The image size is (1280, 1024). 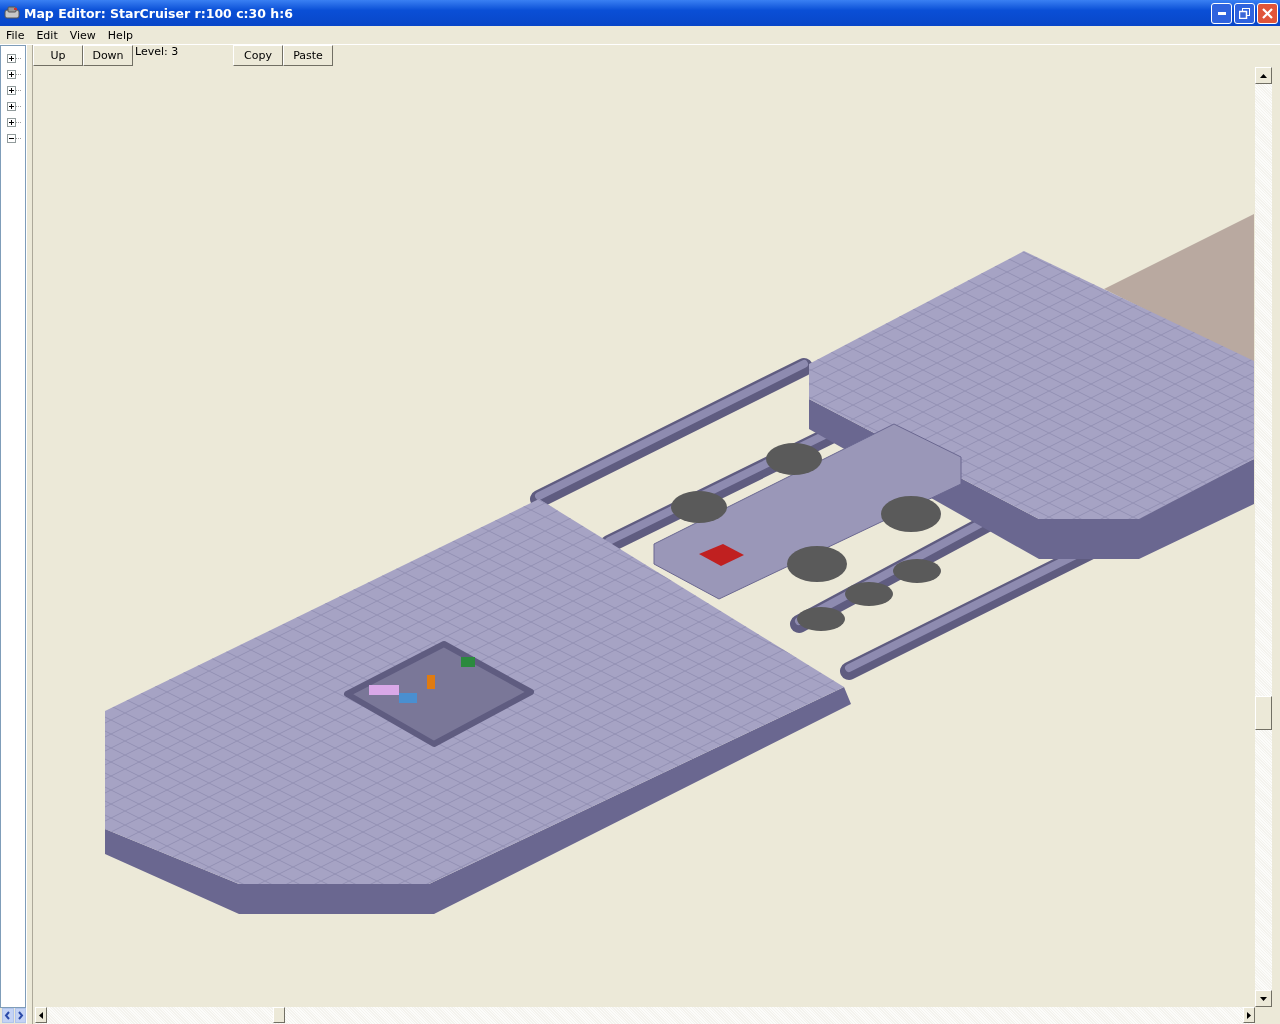 I want to click on window-title: Map Editor: StarCruiser r:100 c:30 h:6, so click(x=159, y=13).